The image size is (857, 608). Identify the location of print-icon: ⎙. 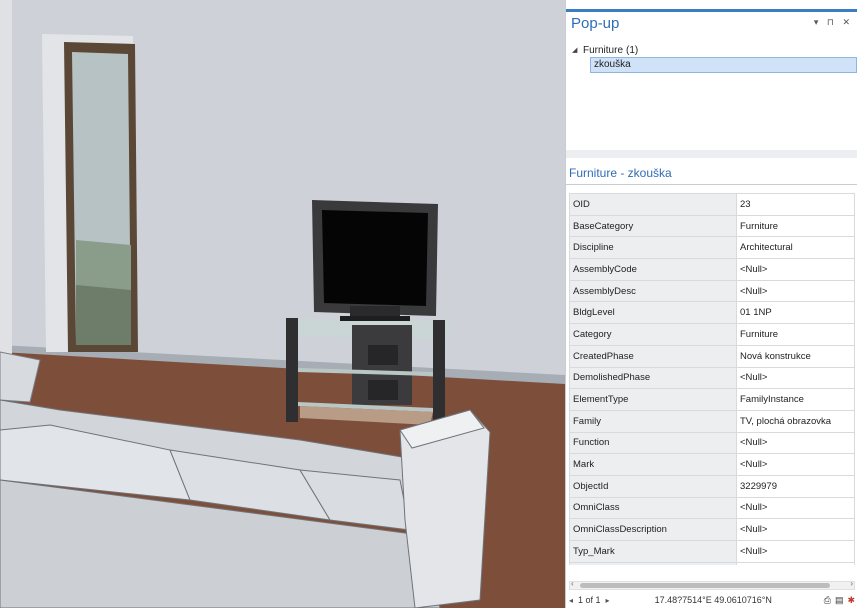
(827, 600).